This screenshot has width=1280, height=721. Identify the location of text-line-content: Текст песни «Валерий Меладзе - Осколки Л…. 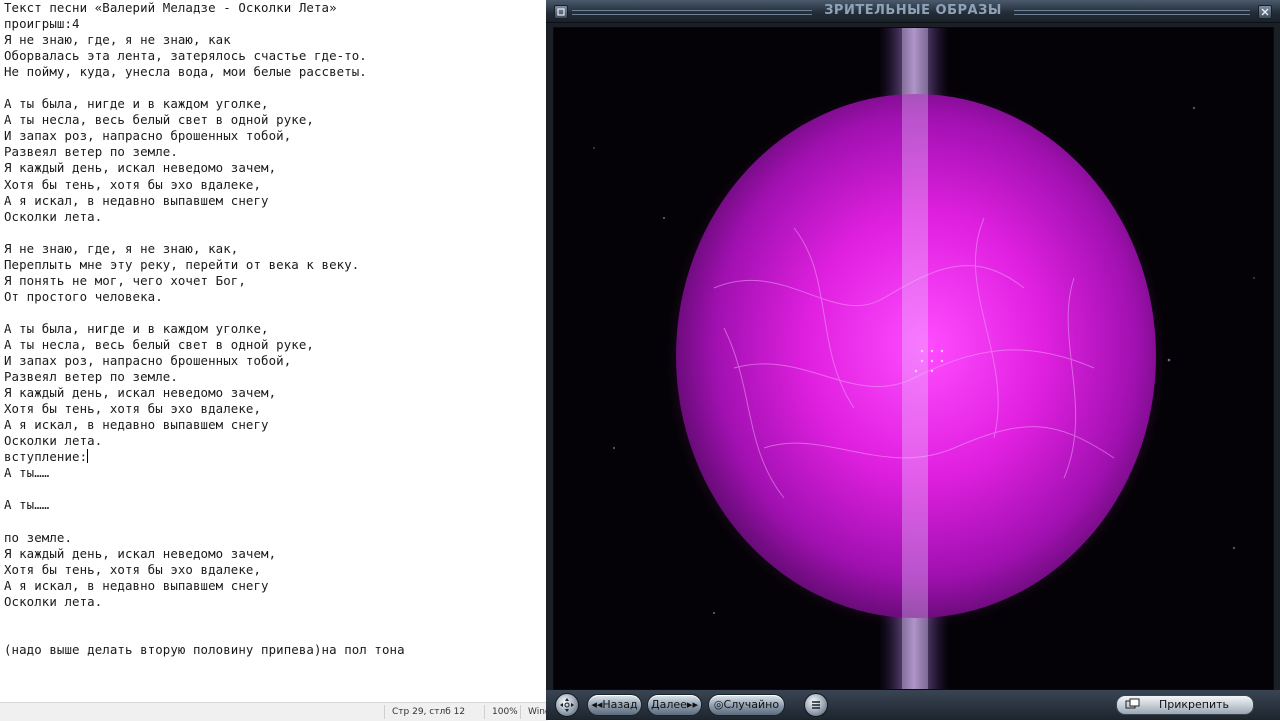
(170, 7).